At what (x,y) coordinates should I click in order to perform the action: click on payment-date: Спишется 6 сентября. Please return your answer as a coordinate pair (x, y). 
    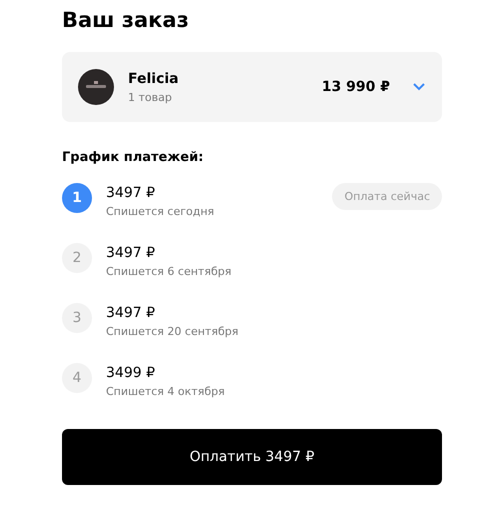
    Looking at the image, I should click on (169, 271).